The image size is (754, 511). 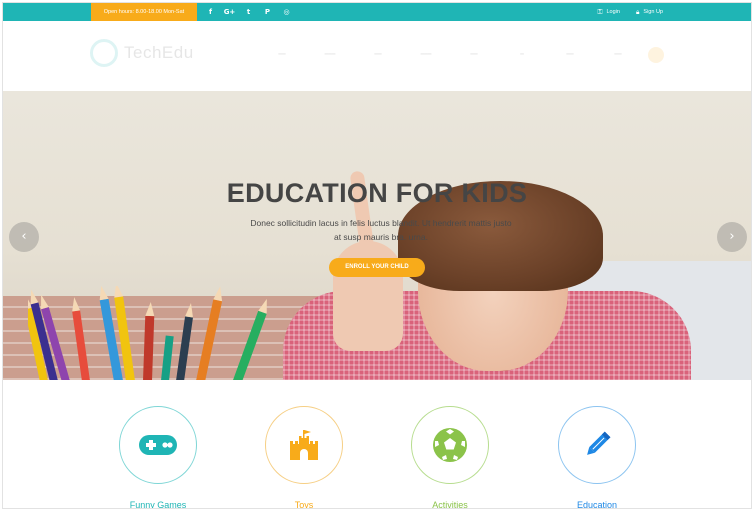 What do you see at coordinates (286, 12) in the screenshot?
I see `instagram-icon: ◎` at bounding box center [286, 12].